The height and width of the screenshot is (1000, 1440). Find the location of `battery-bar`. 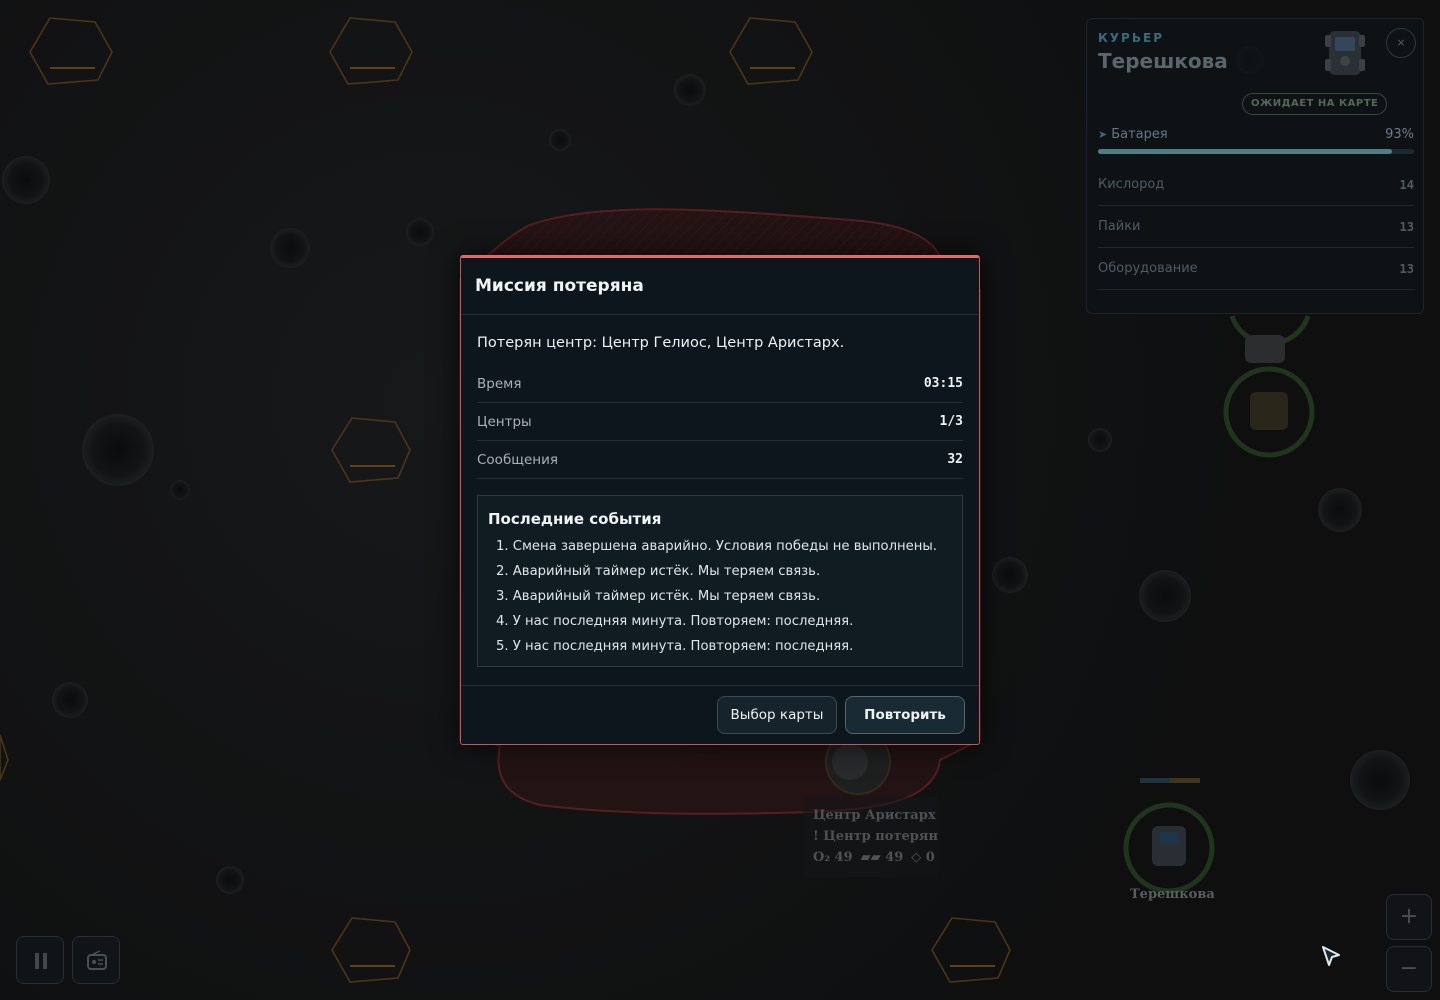

battery-bar is located at coordinates (1256, 151).